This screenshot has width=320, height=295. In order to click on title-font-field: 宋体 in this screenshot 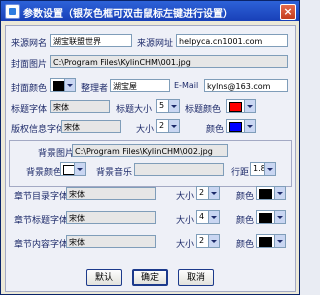, I will do `click(80, 106)`.